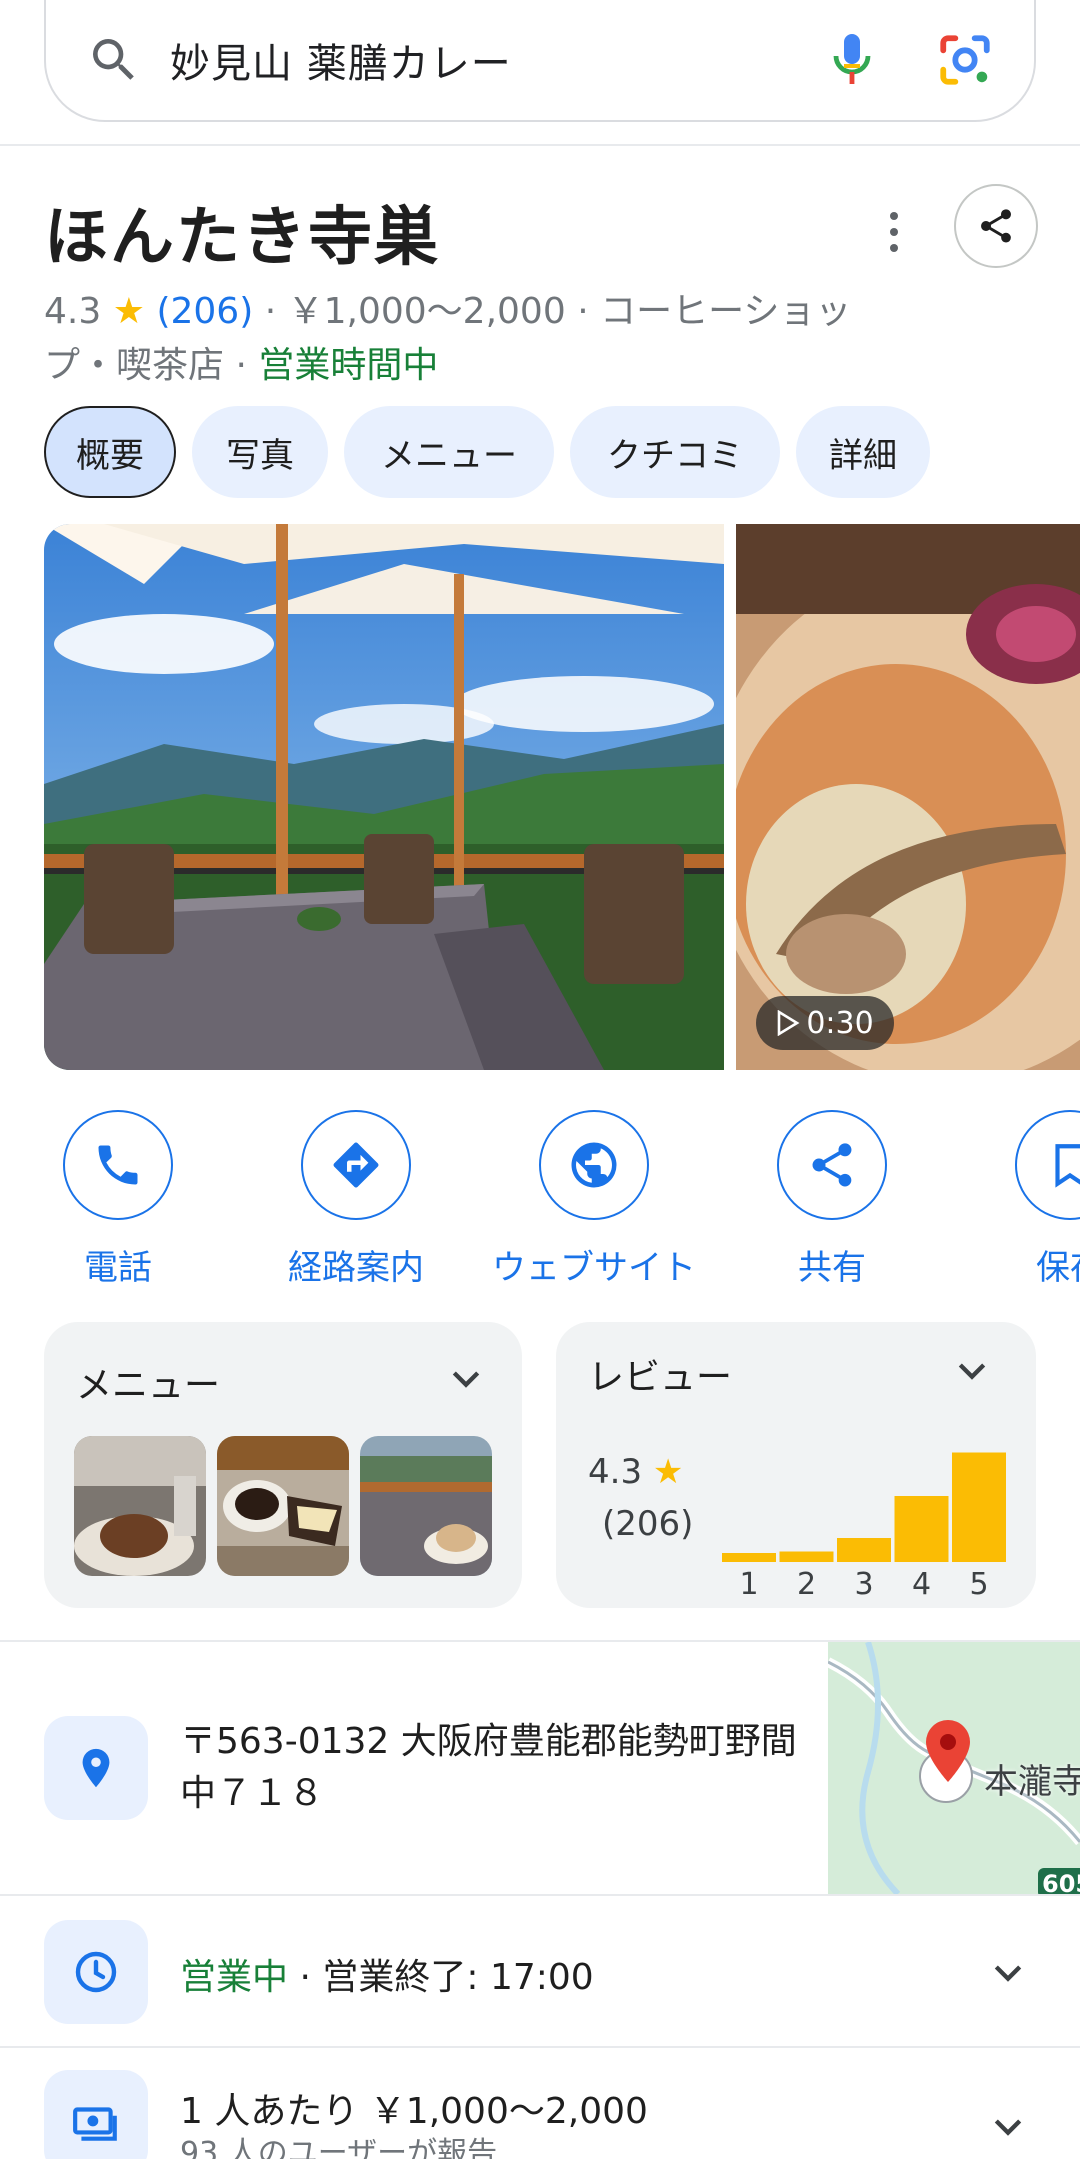  I want to click on place-video-curry, so click(908, 797).